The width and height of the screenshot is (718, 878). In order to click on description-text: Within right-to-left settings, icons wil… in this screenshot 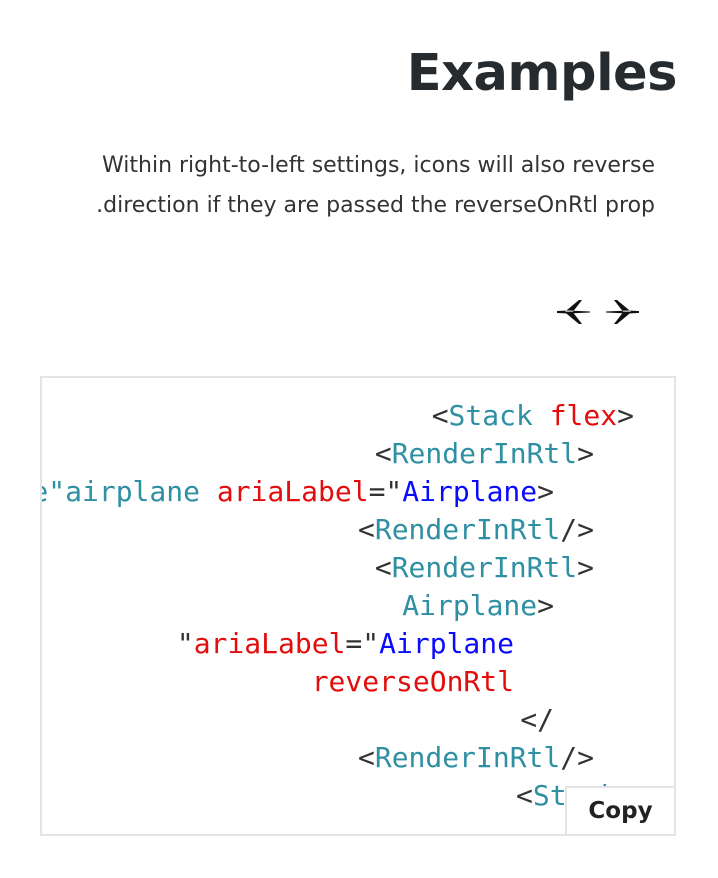, I will do `click(335, 186)`.